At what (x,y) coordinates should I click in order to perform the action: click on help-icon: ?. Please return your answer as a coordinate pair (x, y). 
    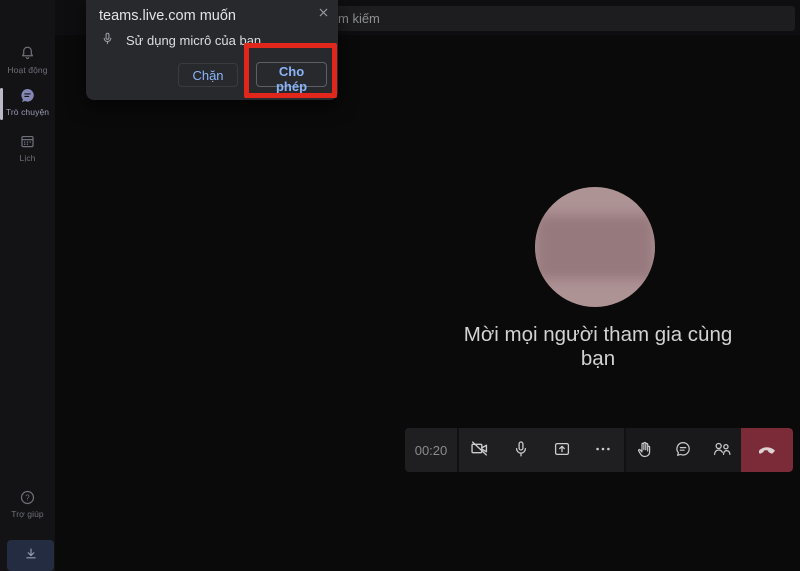
    Looking at the image, I should click on (27, 497).